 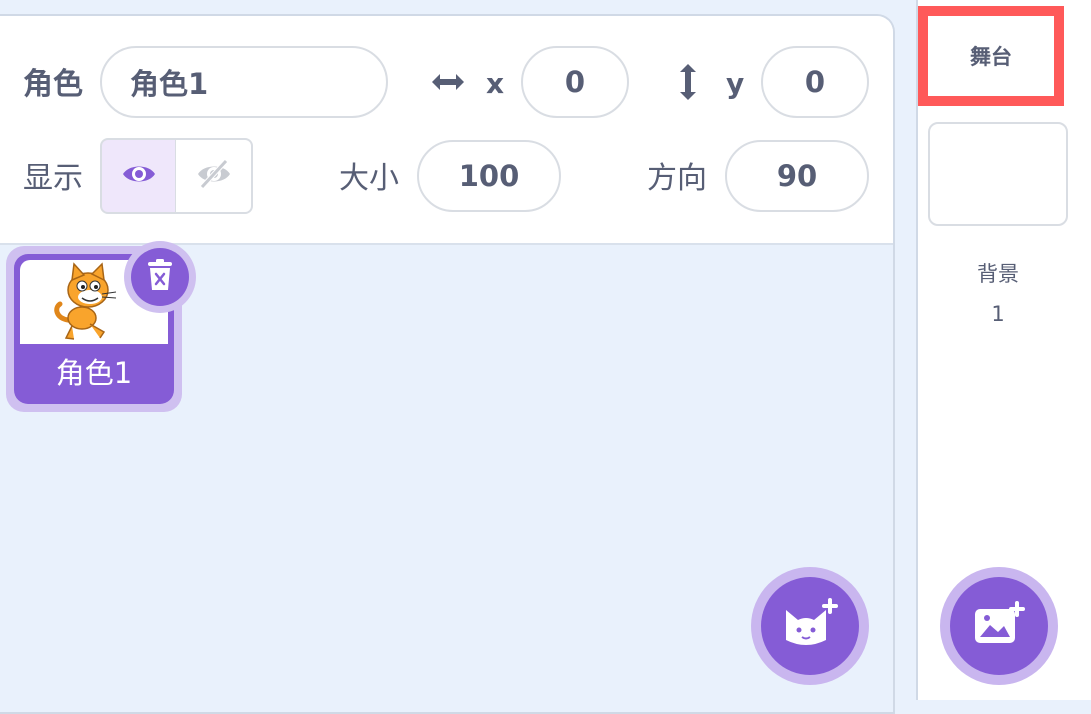 I want to click on size-value: 100, so click(x=489, y=176).